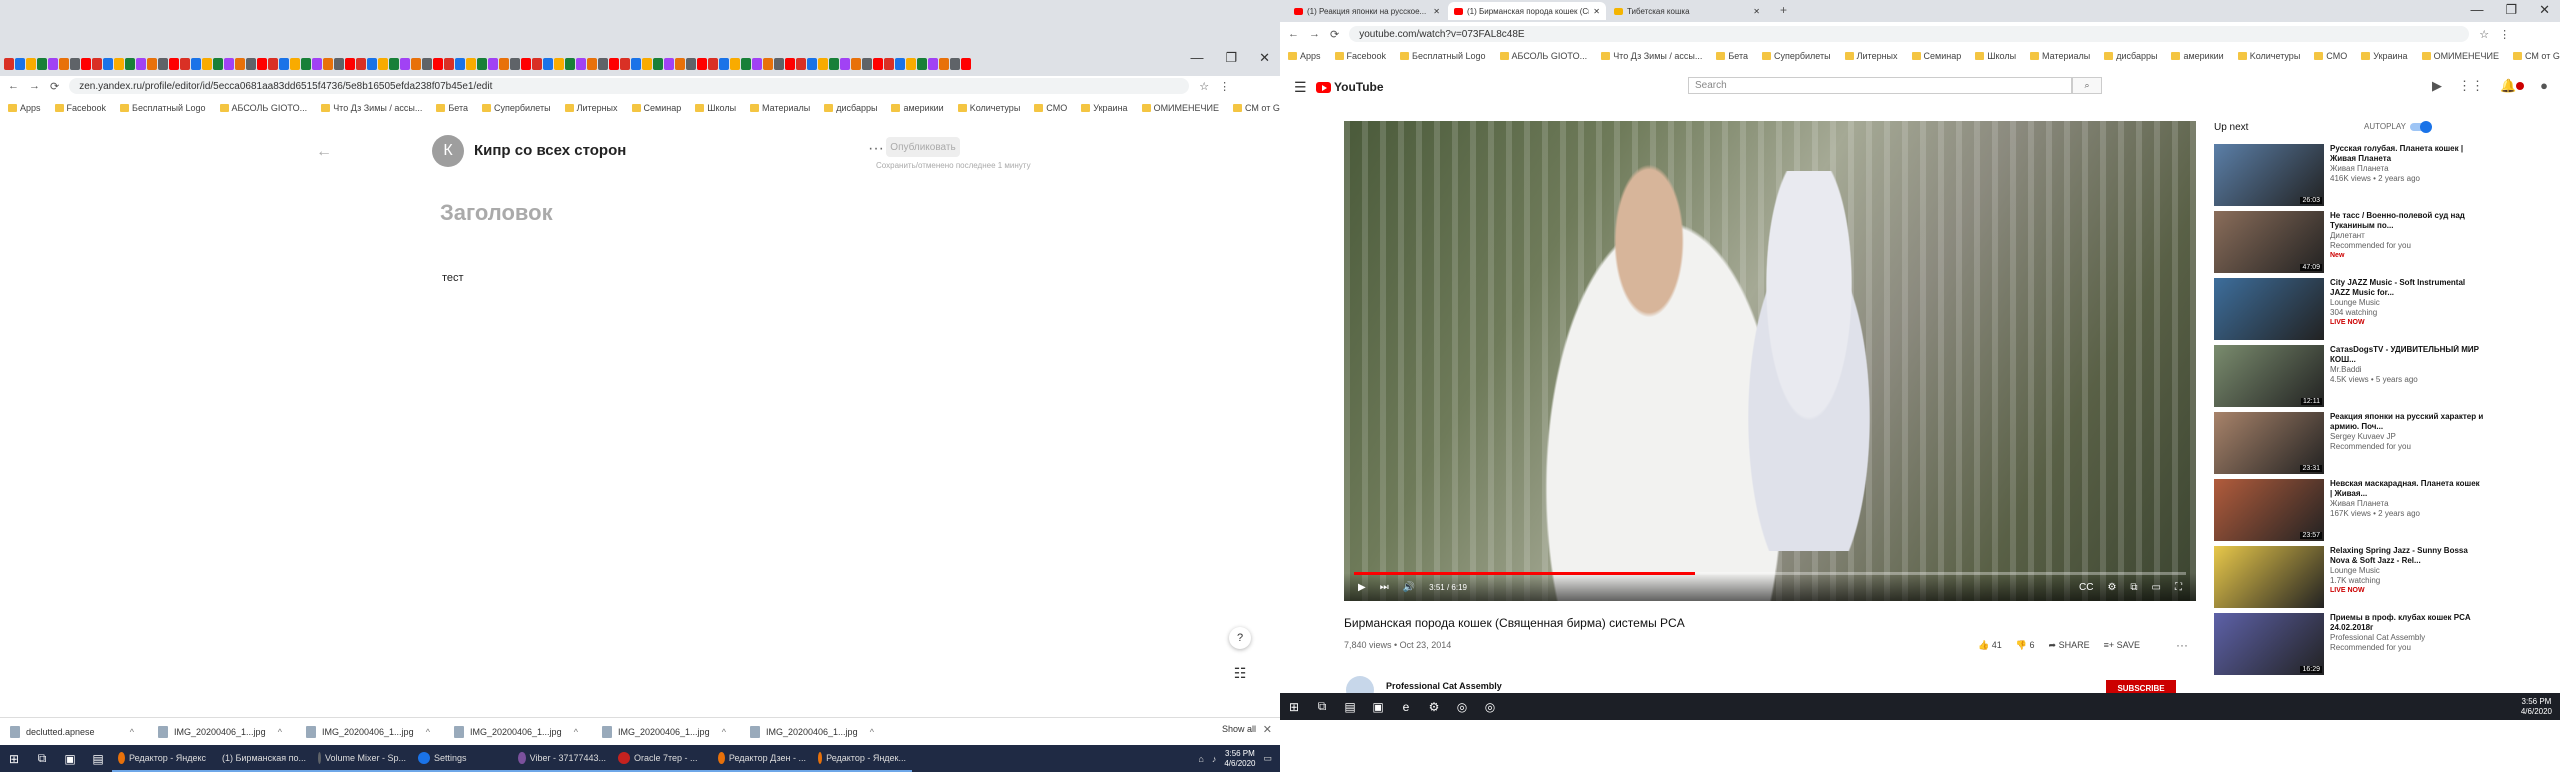 The image size is (2560, 772). What do you see at coordinates (666, 731) in the screenshot?
I see `download-item: IMG_20200406_1...jpg ^` at bounding box center [666, 731].